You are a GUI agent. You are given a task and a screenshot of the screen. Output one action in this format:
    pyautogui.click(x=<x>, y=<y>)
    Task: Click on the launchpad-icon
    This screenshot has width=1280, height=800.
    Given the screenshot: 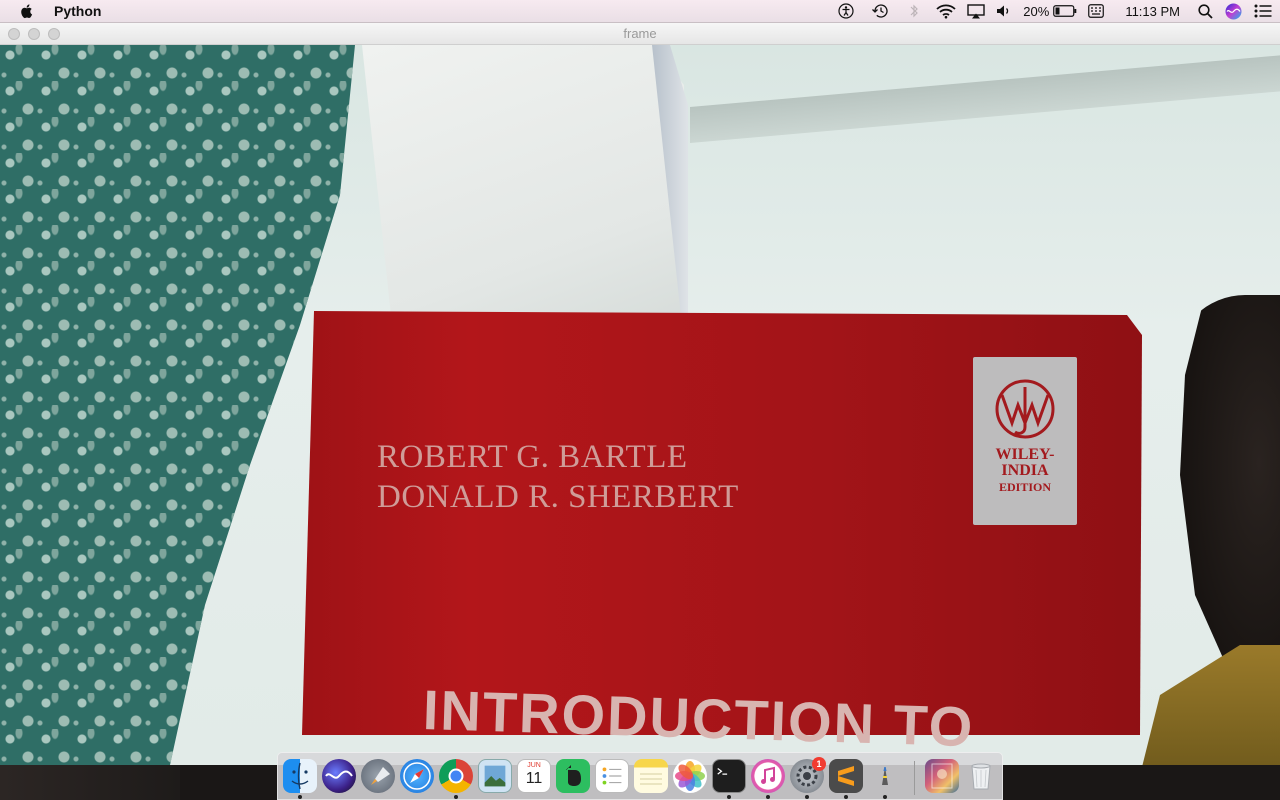 What is the action you would take?
    pyautogui.click(x=378, y=776)
    